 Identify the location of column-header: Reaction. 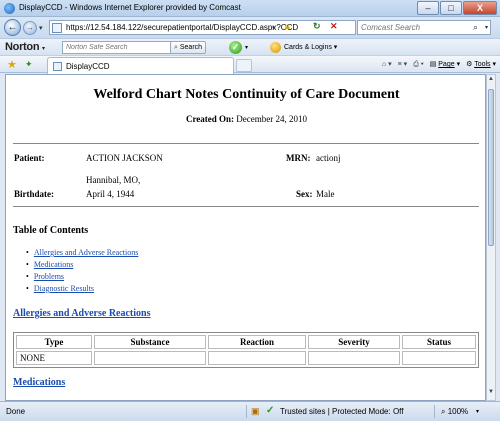
(257, 342).